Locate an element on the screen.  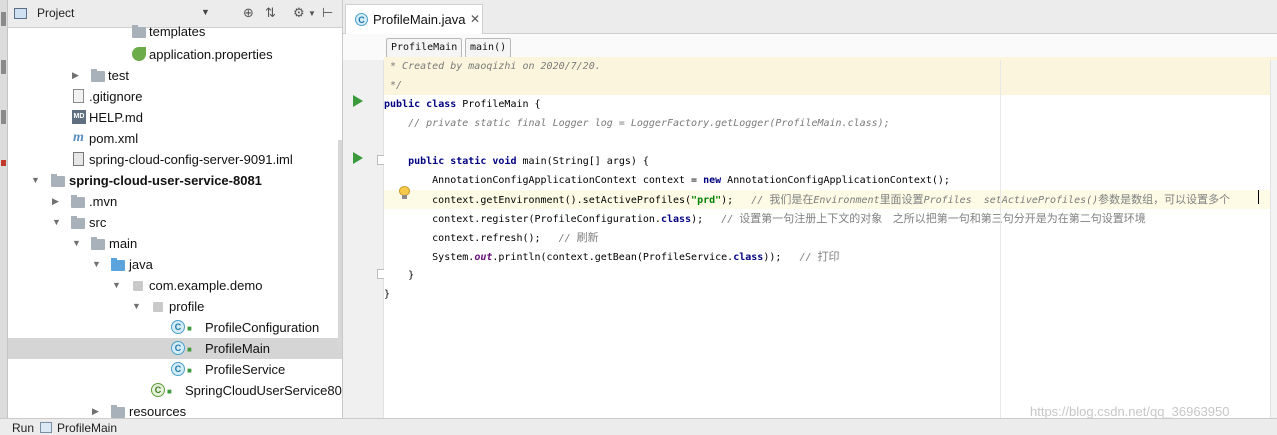
code-line-3: public class ProfileMain { is located at coordinates (462, 104).